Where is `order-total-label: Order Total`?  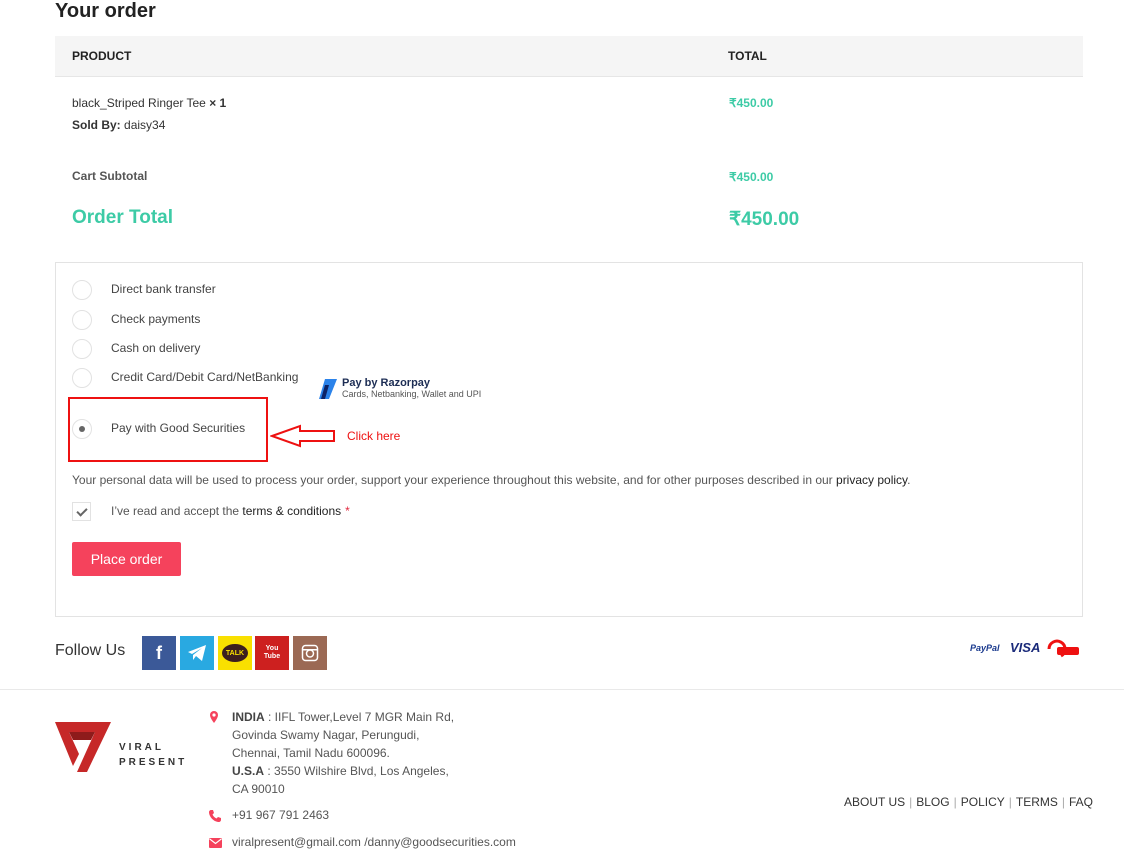 order-total-label: Order Total is located at coordinates (122, 217).